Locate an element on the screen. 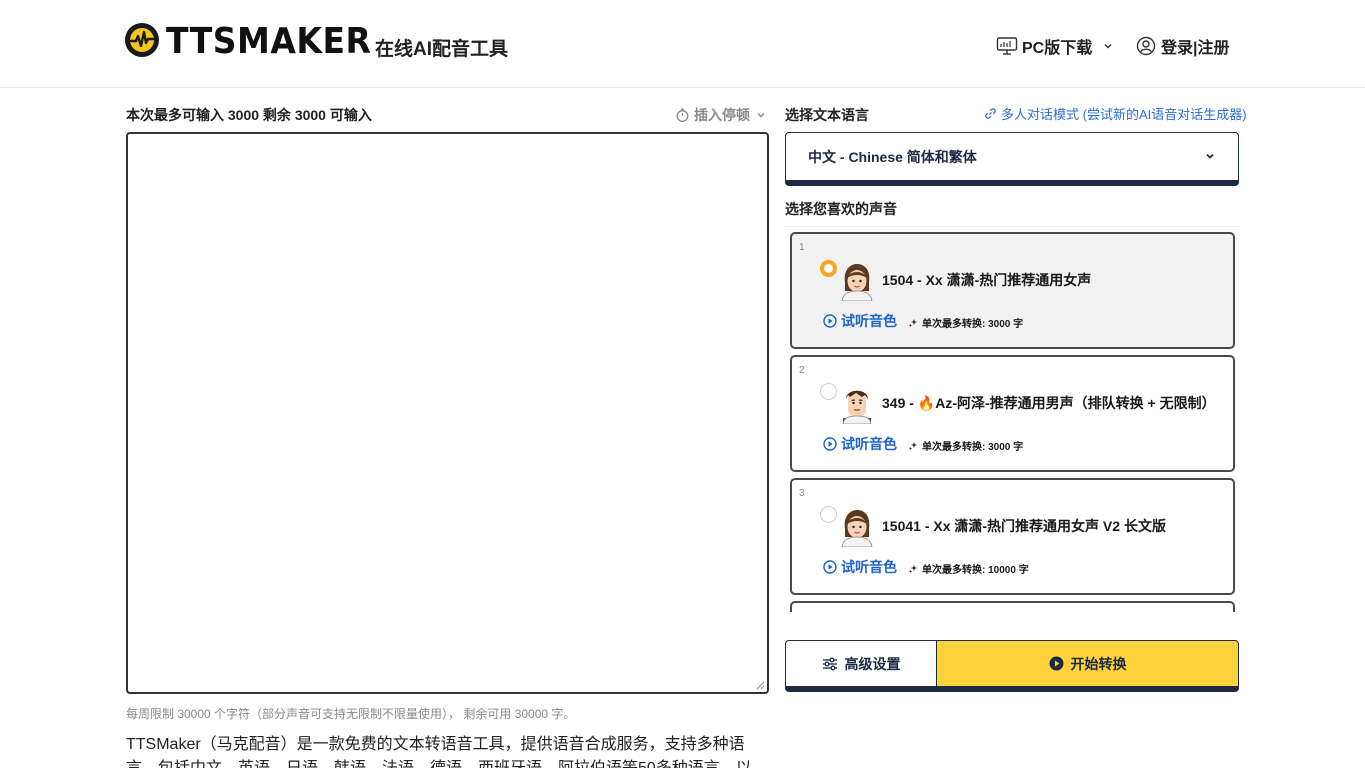 This screenshot has height=768, width=1365. language-select: 中文 - Chinese 简体和繁体 is located at coordinates (1012, 159).